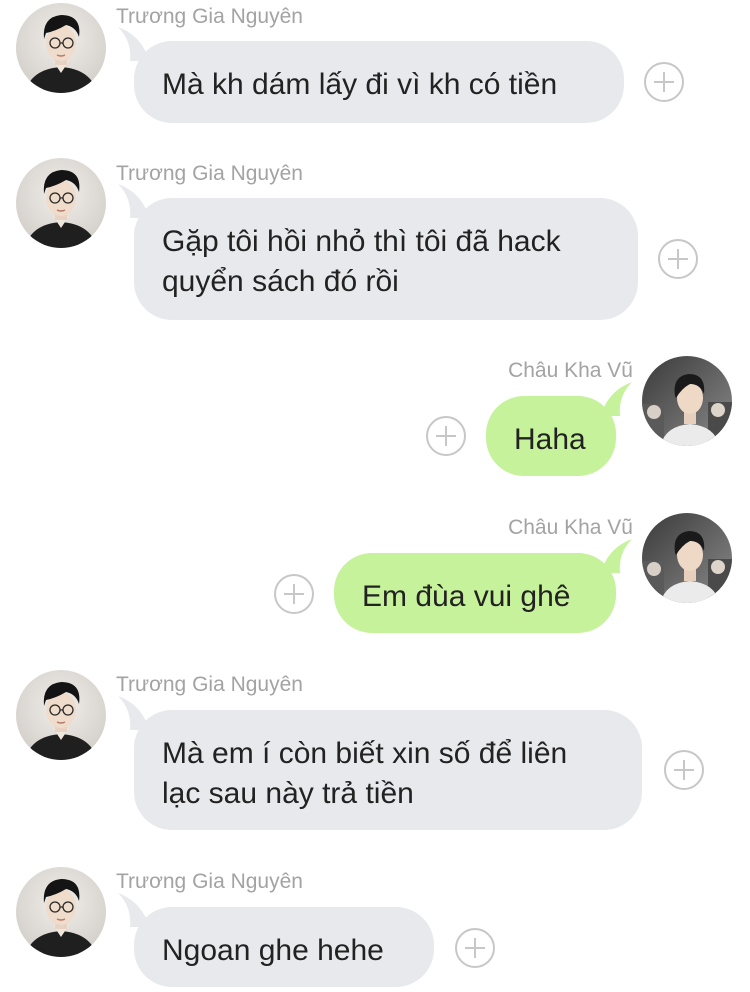 This screenshot has height=992, width=750. I want to click on message-bubble: Em đùa vui ghê, so click(483, 586).